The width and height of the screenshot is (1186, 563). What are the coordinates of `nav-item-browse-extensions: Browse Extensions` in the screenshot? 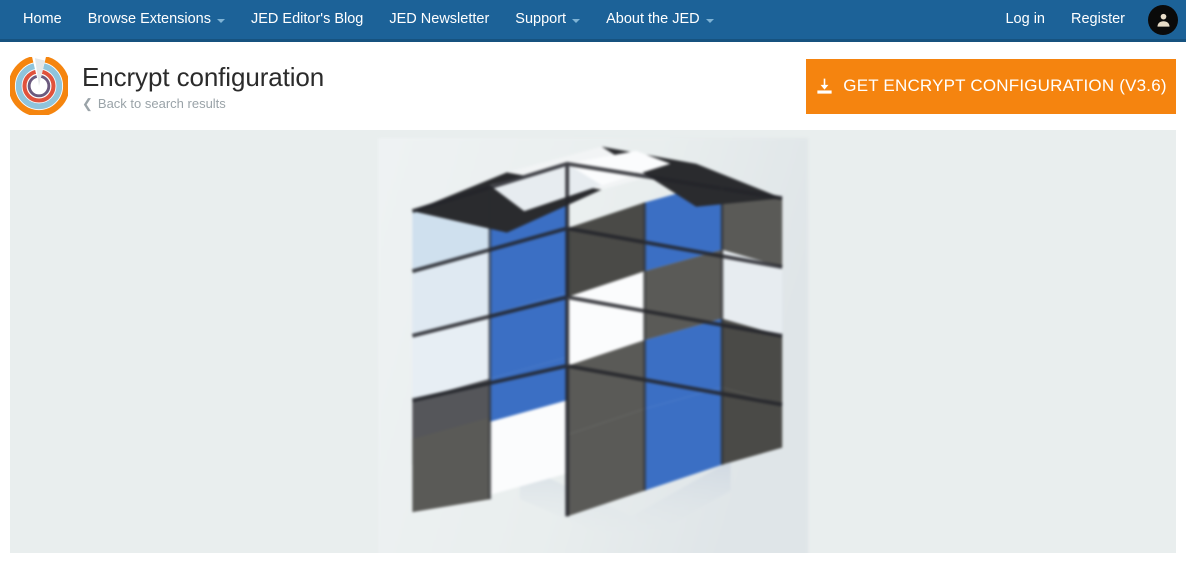 It's located at (156, 19).